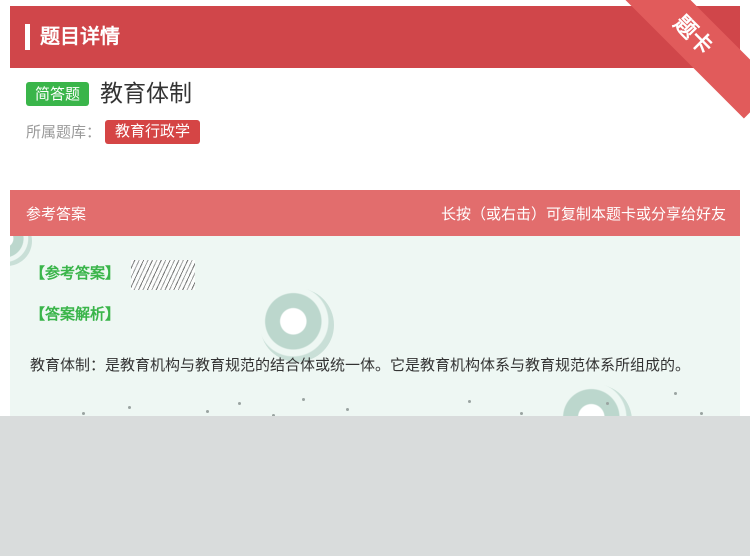  I want to click on answer-explanation-label: 【答案解析】, so click(75, 314).